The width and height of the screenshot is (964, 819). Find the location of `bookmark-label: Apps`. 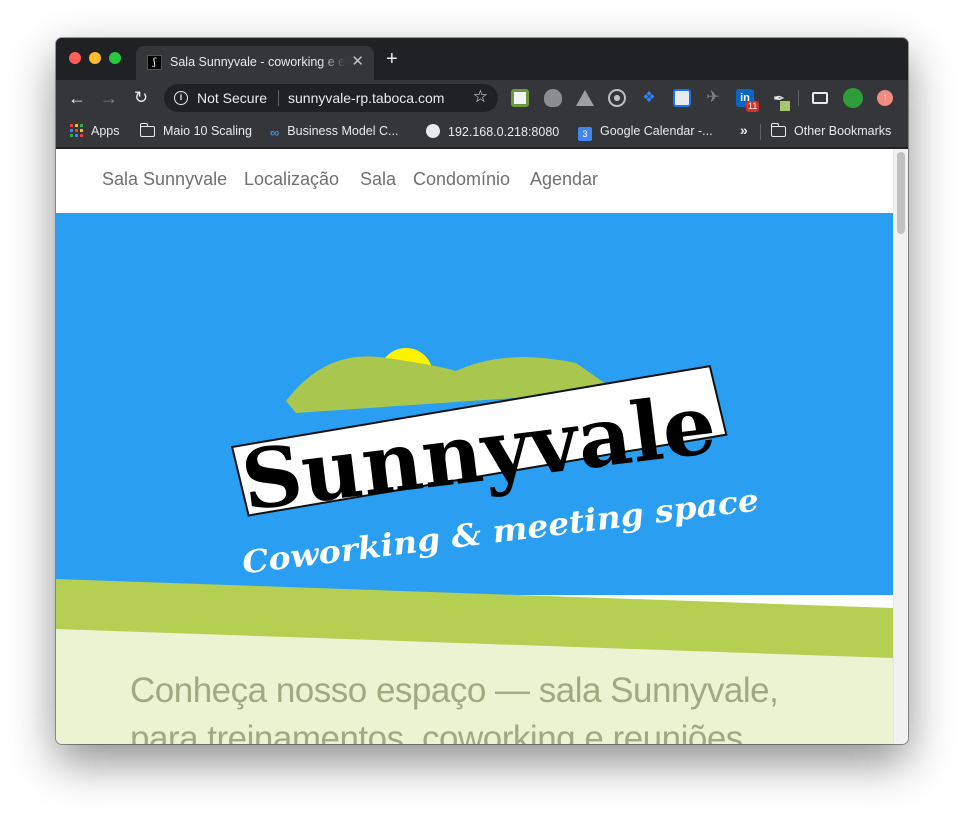

bookmark-label: Apps is located at coordinates (105, 131).